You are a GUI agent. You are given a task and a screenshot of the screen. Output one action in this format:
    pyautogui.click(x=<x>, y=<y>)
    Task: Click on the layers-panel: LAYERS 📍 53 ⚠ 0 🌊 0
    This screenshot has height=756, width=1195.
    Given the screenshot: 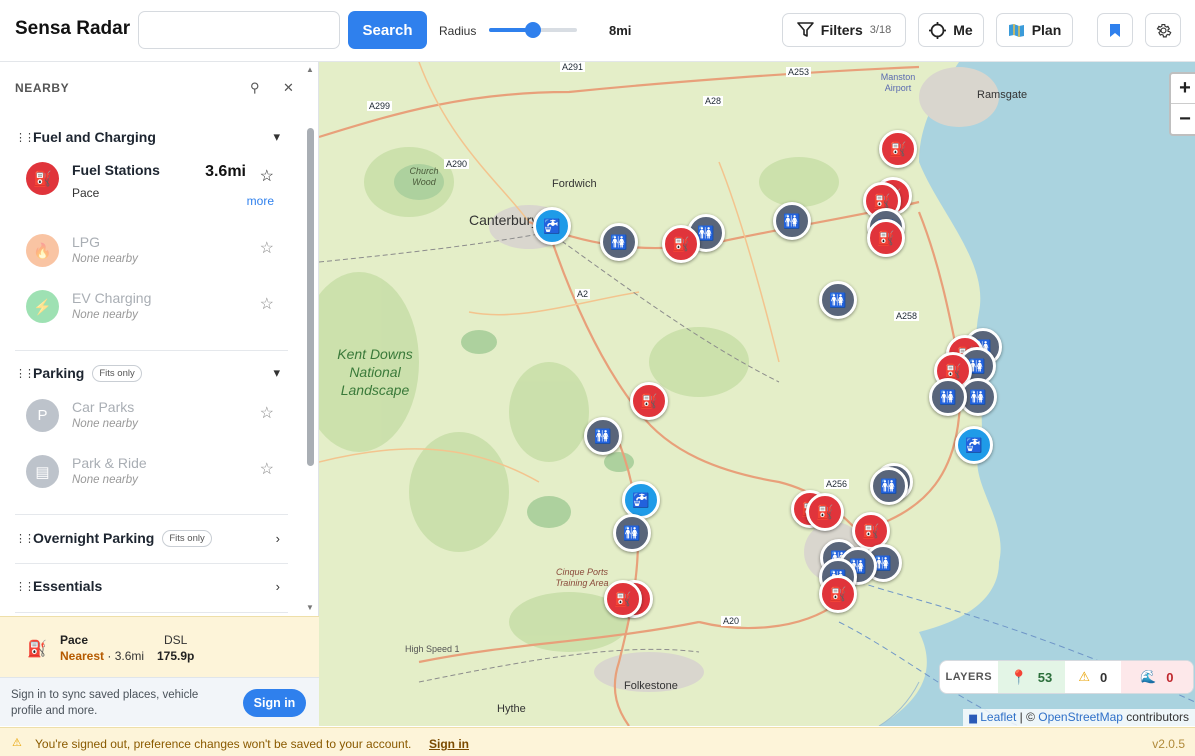 What is the action you would take?
    pyautogui.click(x=1066, y=677)
    